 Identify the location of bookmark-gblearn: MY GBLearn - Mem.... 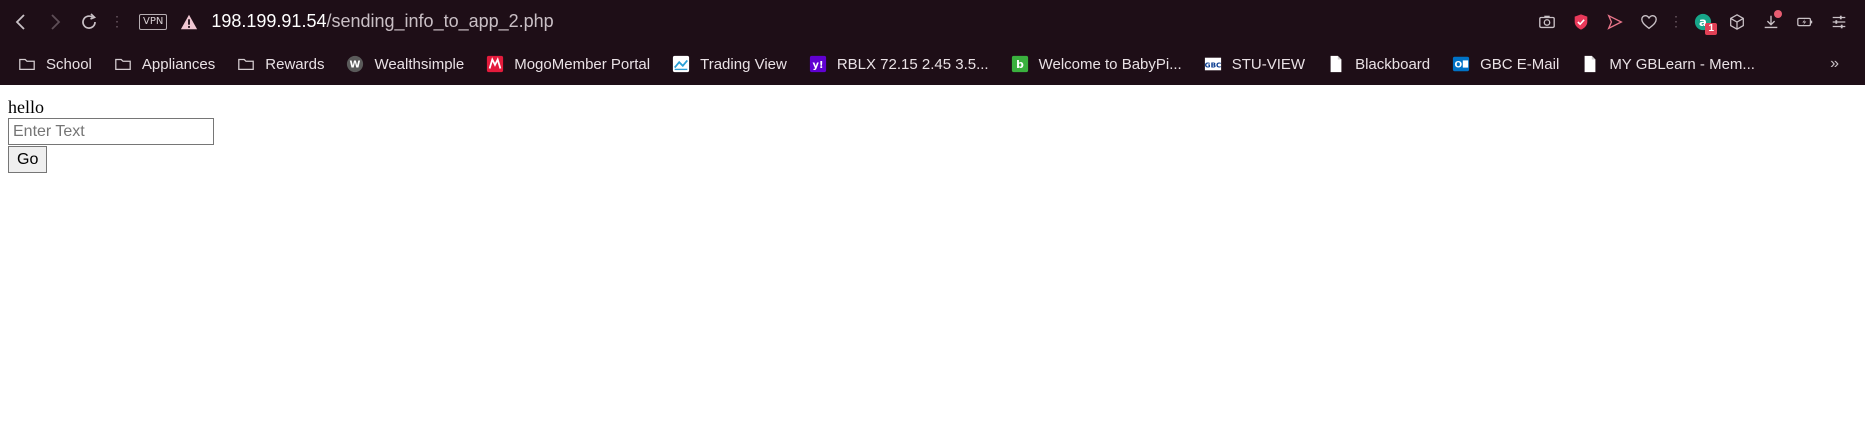
(1668, 64).